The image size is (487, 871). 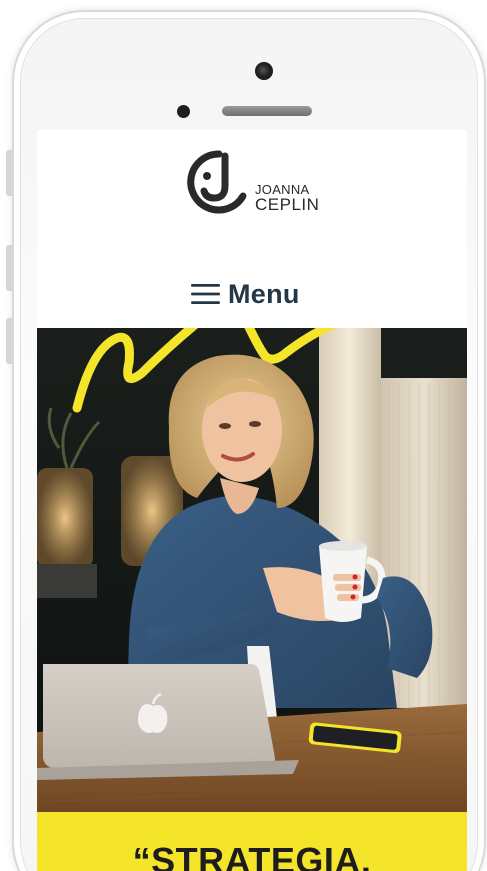 I want to click on menu-label: Menu, so click(x=264, y=293).